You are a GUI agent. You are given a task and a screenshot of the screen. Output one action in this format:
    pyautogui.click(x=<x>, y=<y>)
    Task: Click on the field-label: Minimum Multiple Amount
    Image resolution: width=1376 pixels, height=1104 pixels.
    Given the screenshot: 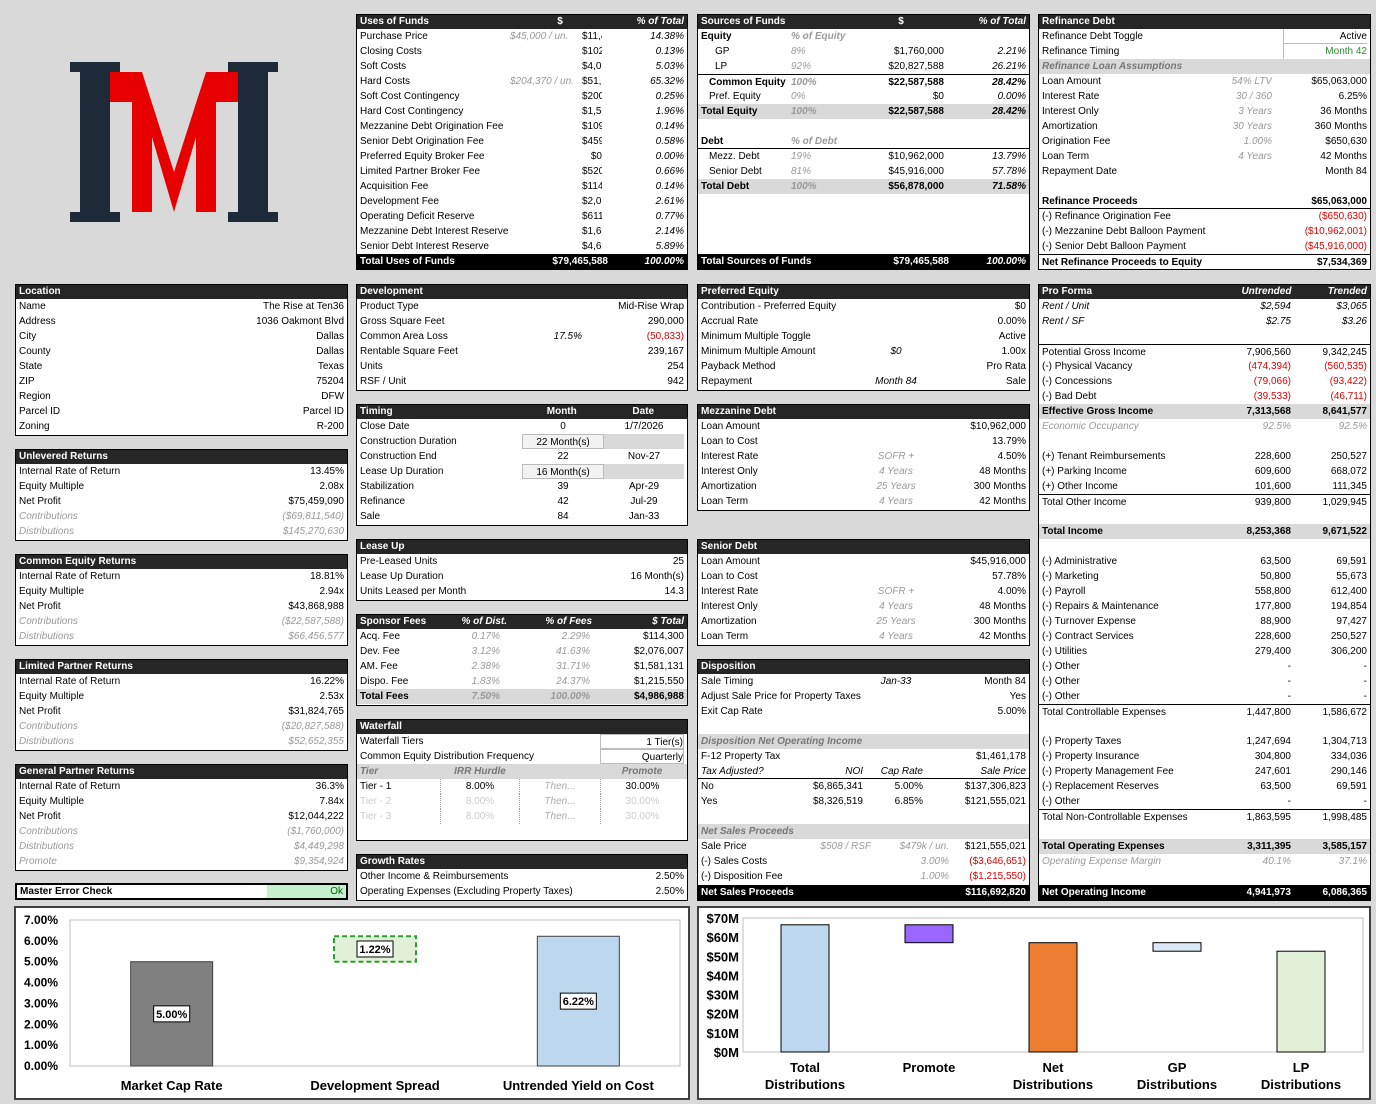 What is the action you would take?
    pyautogui.click(x=758, y=351)
    